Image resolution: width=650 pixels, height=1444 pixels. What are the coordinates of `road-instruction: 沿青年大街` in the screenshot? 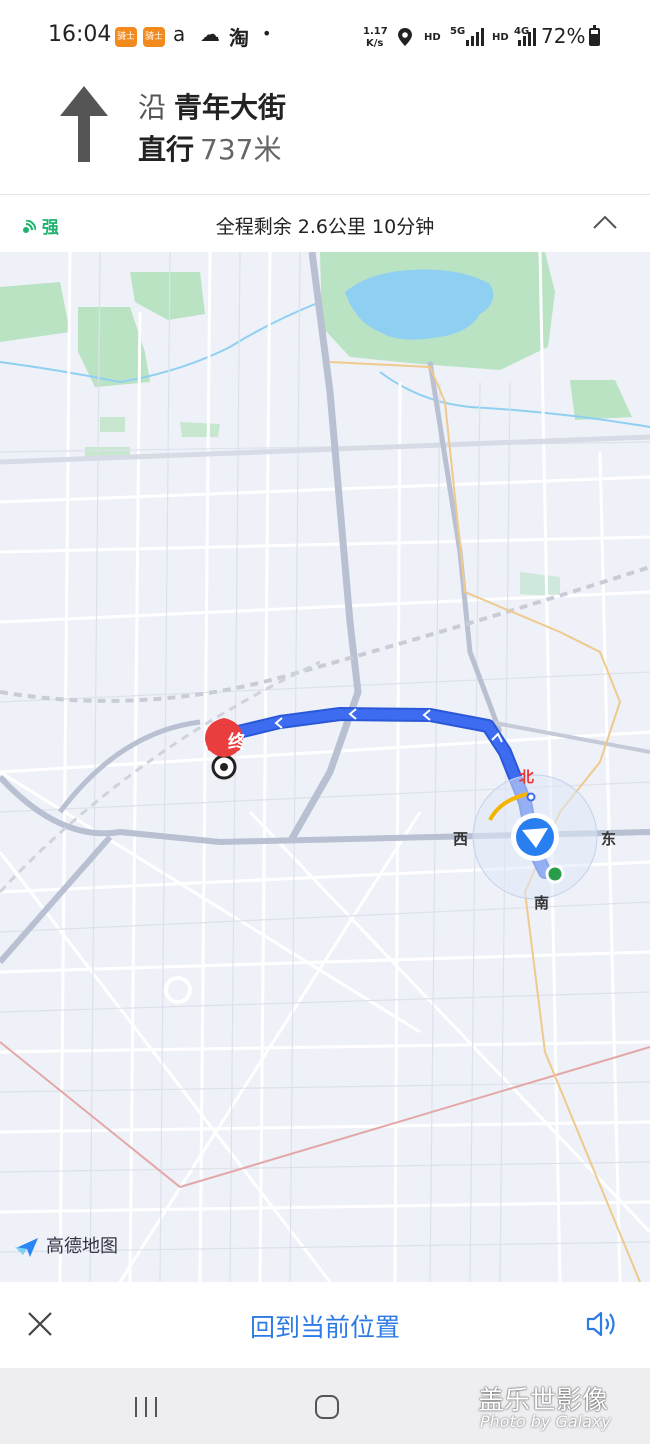 It's located at (212, 106).